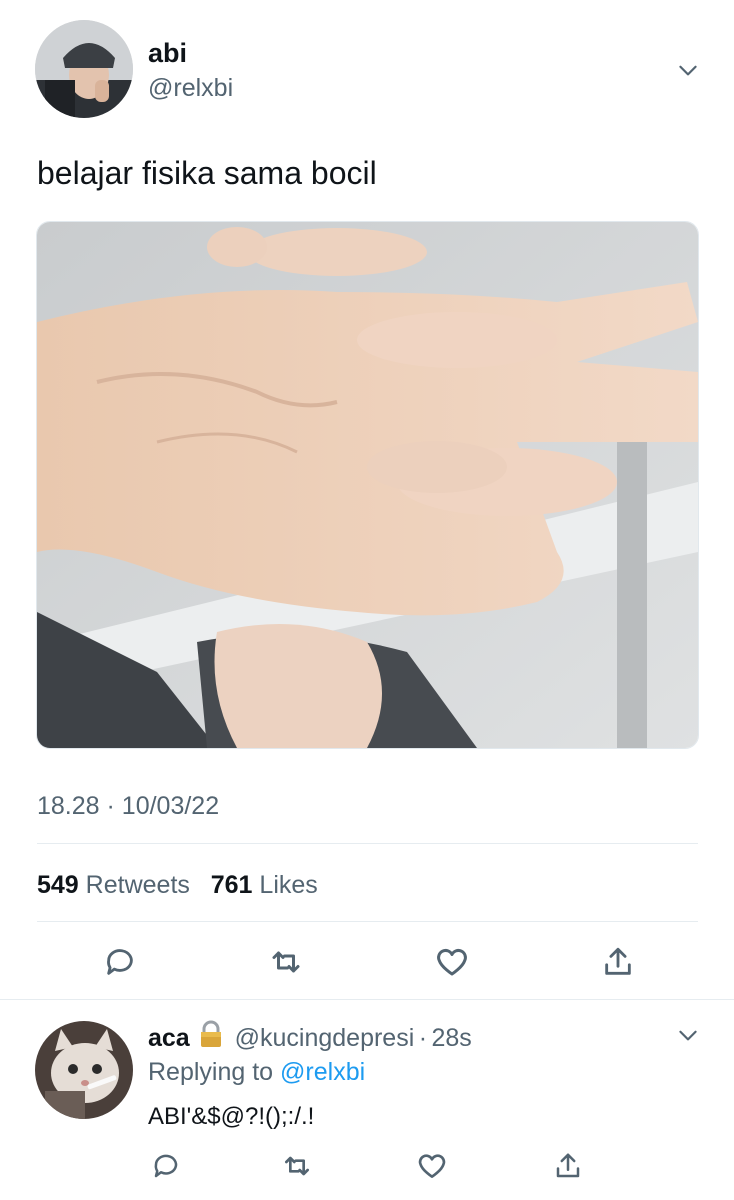 This screenshot has height=1200, width=734. Describe the element at coordinates (84, 69) in the screenshot. I see `author-avatar` at that location.